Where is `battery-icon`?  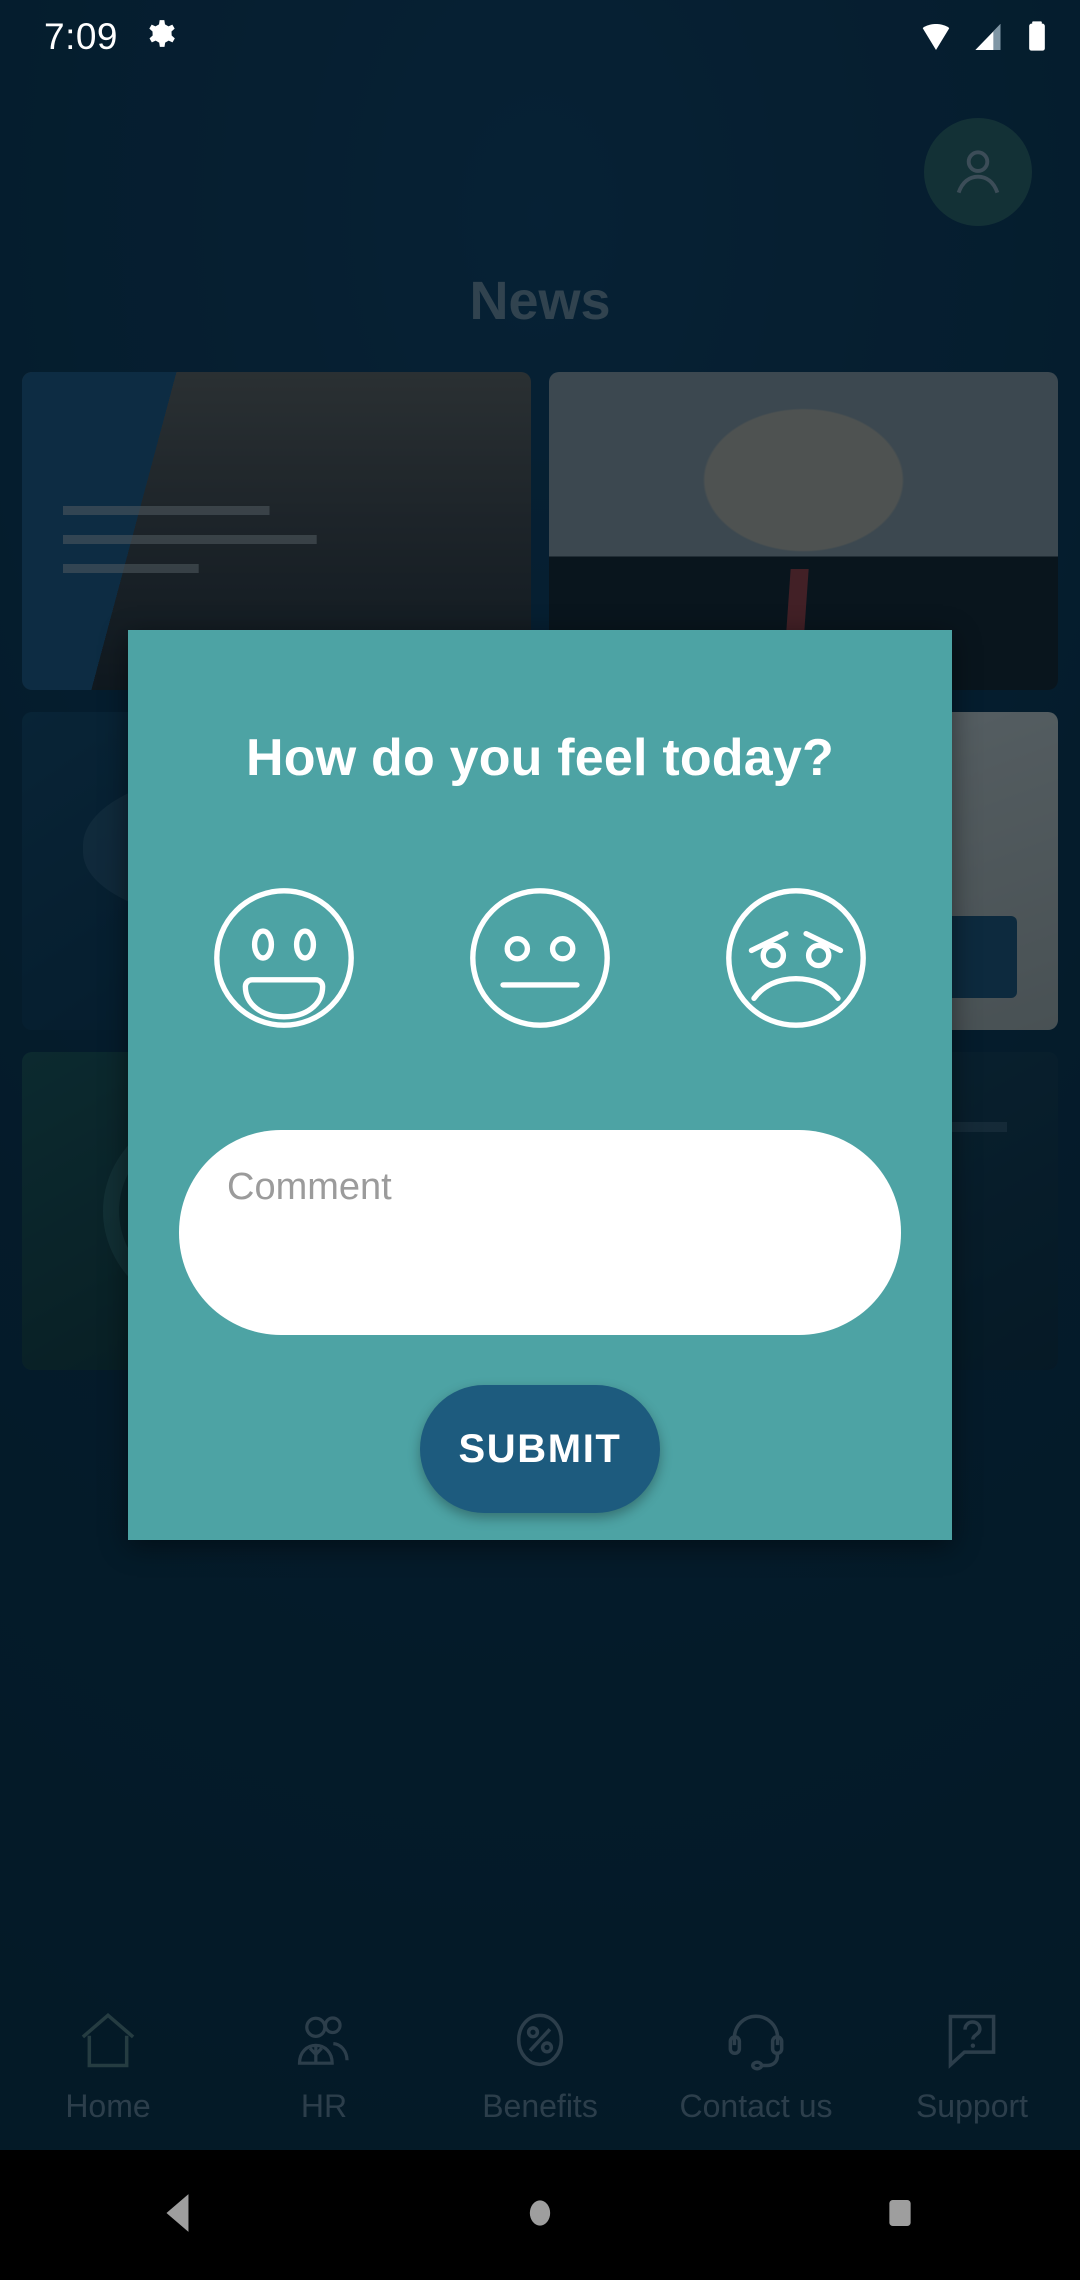
battery-icon is located at coordinates (1037, 36).